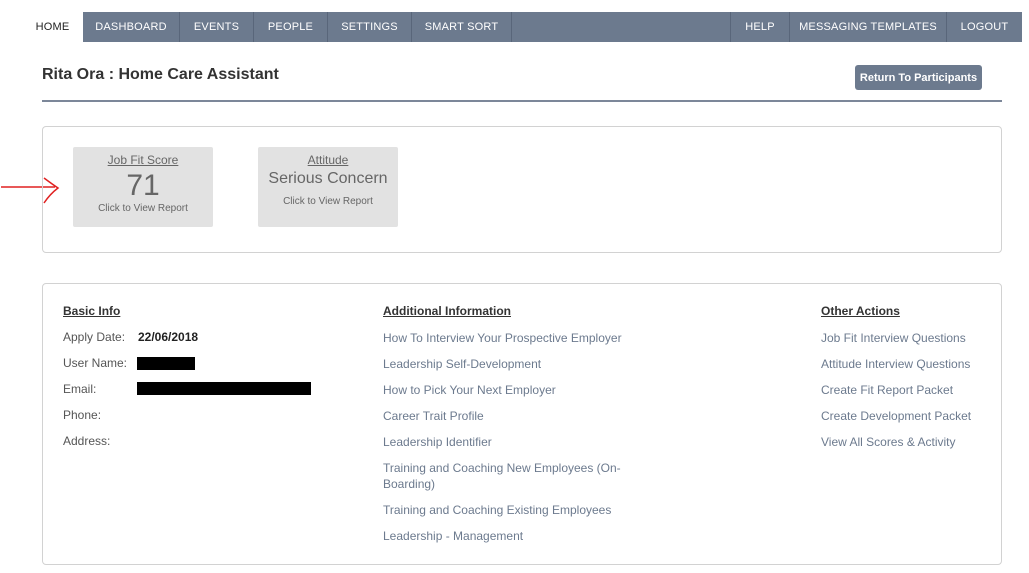  What do you see at coordinates (143, 208) in the screenshot?
I see `job-fit-score-caption: Click to View Report` at bounding box center [143, 208].